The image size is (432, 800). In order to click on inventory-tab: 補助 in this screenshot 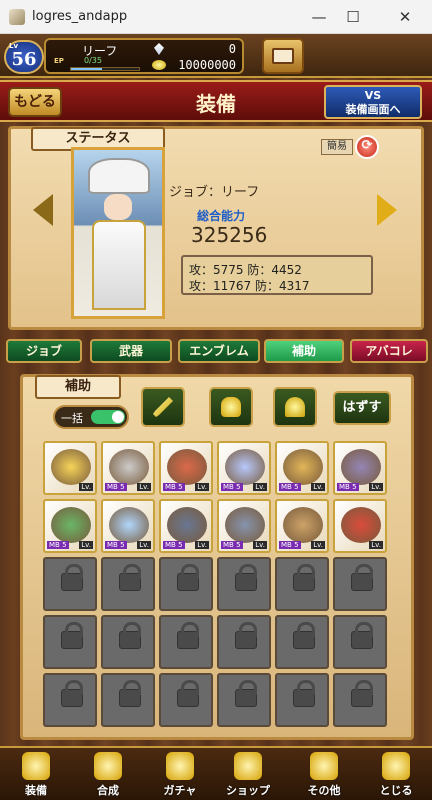, I will do `click(78, 387)`.